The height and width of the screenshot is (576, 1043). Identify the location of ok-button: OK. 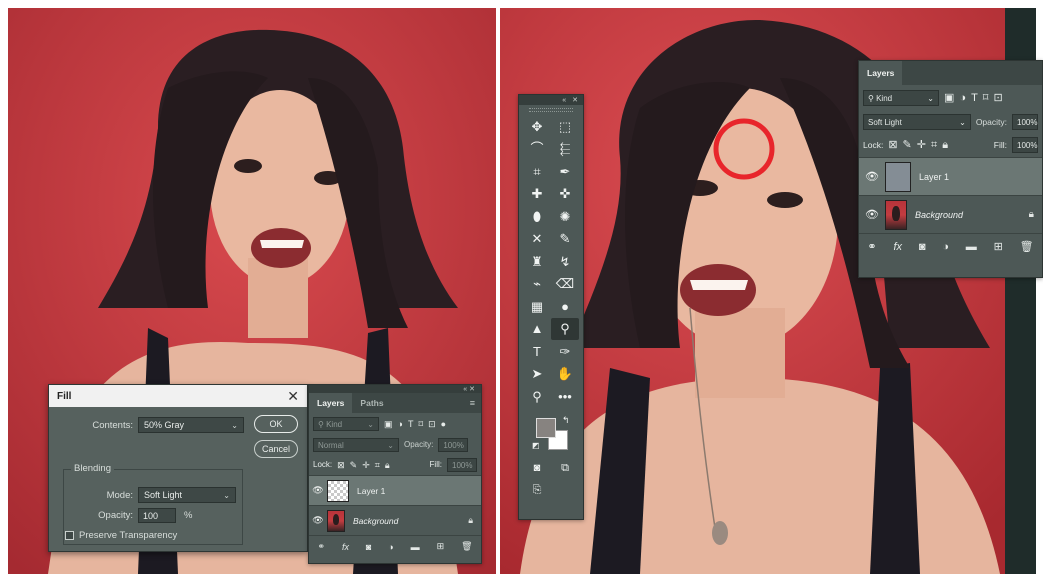
(276, 424).